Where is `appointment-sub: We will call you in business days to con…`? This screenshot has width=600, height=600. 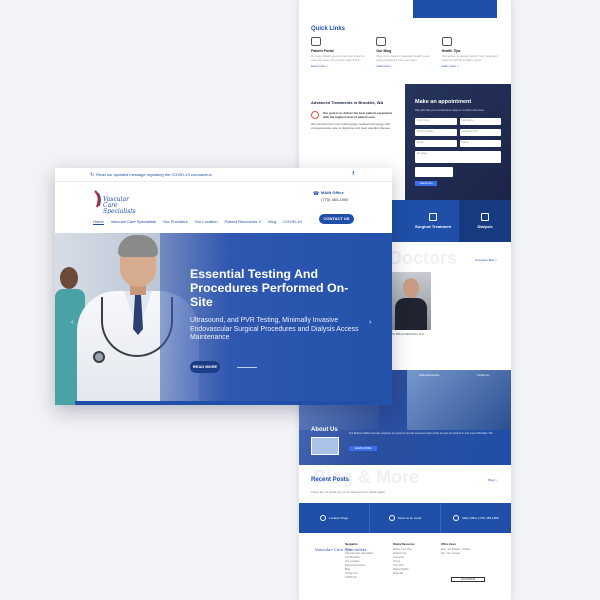 appointment-sub: We will call you in business days to con… is located at coordinates (450, 110).